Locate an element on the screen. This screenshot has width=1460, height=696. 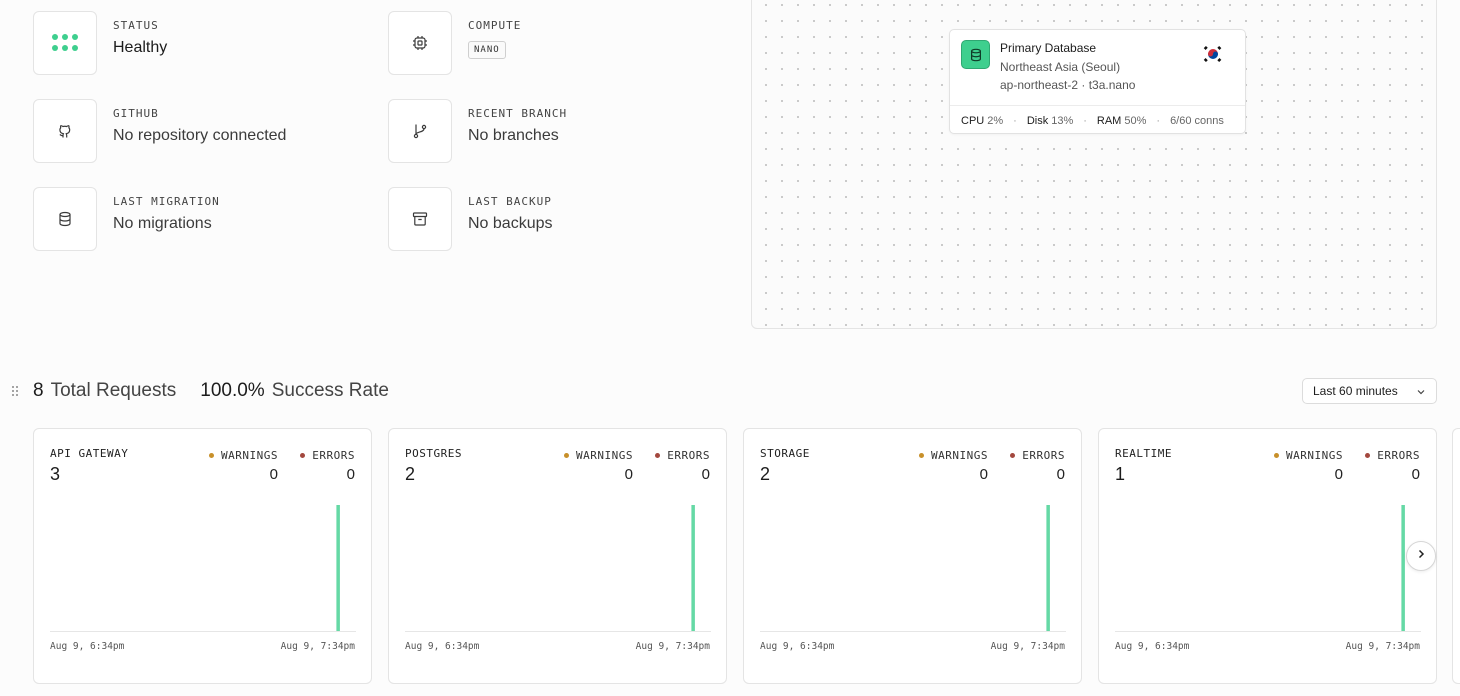
compute-label: COMPUTE is located at coordinates (495, 25).